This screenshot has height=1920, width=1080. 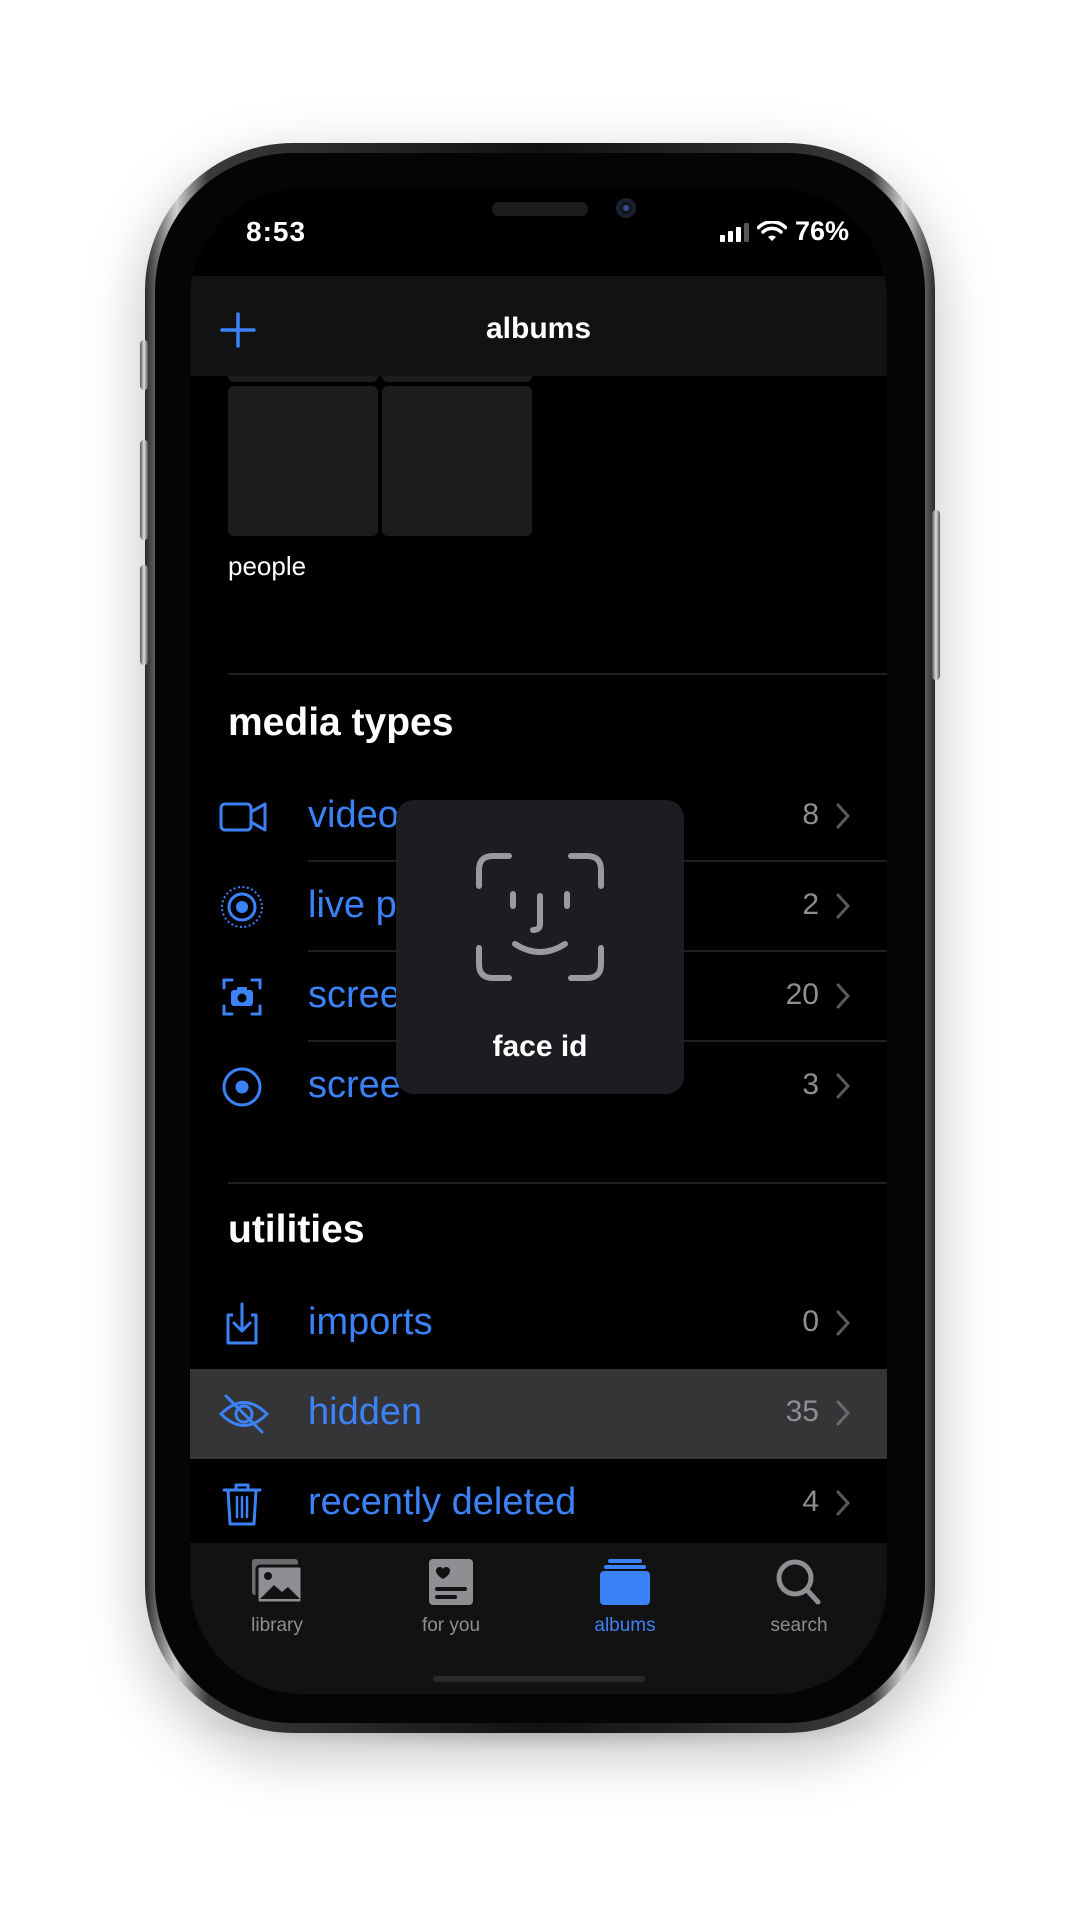 What do you see at coordinates (242, 1323) in the screenshot?
I see `import-tray-icon` at bounding box center [242, 1323].